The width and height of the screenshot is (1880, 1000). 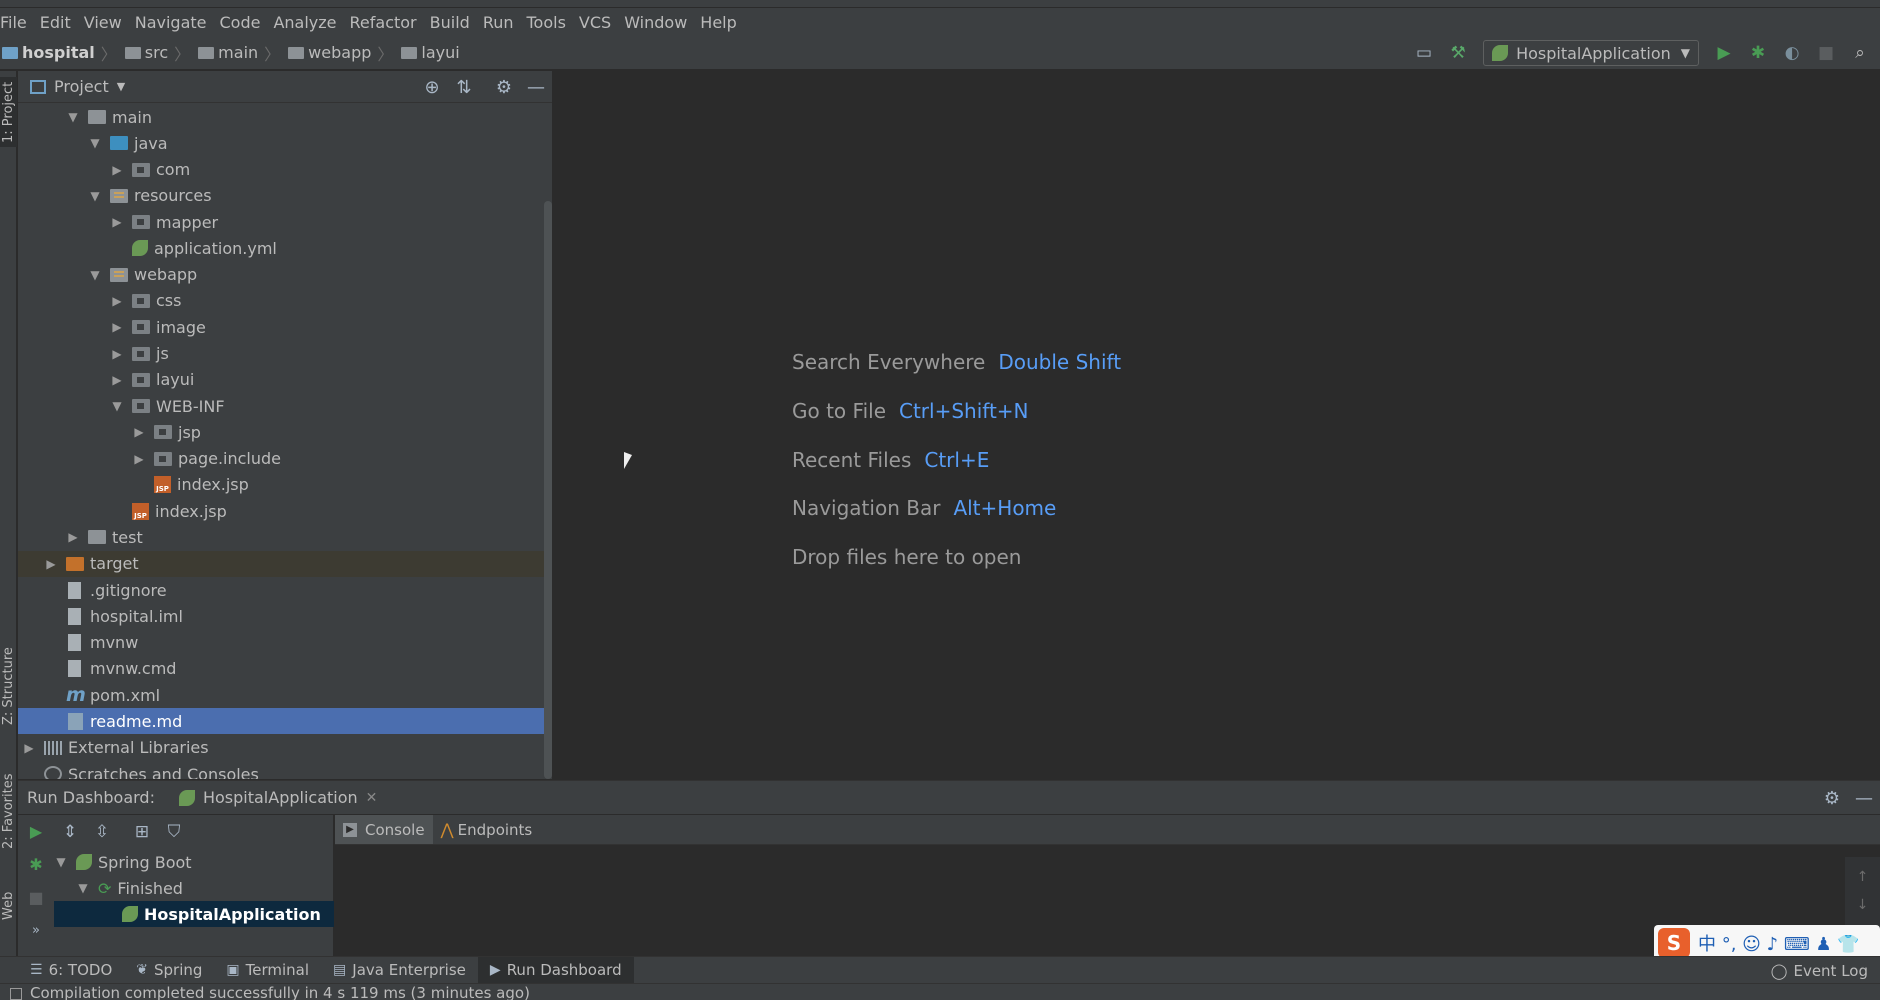 I want to click on menu-build: Build, so click(x=450, y=22).